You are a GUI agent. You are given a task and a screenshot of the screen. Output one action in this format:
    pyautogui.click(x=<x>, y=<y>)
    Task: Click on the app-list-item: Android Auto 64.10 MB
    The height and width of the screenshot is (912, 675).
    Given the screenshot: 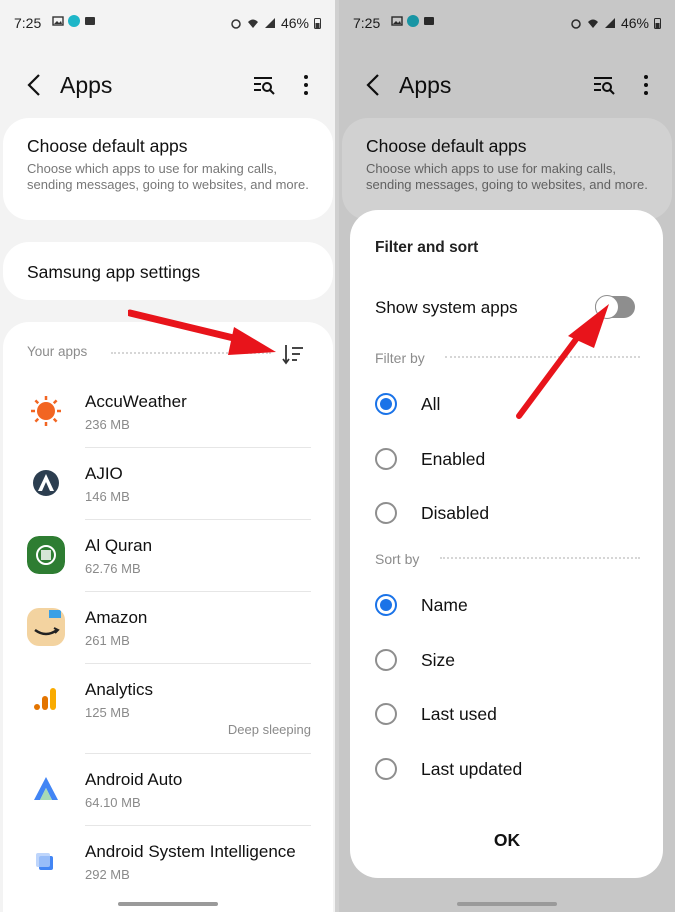 What is the action you would take?
    pyautogui.click(x=168, y=790)
    